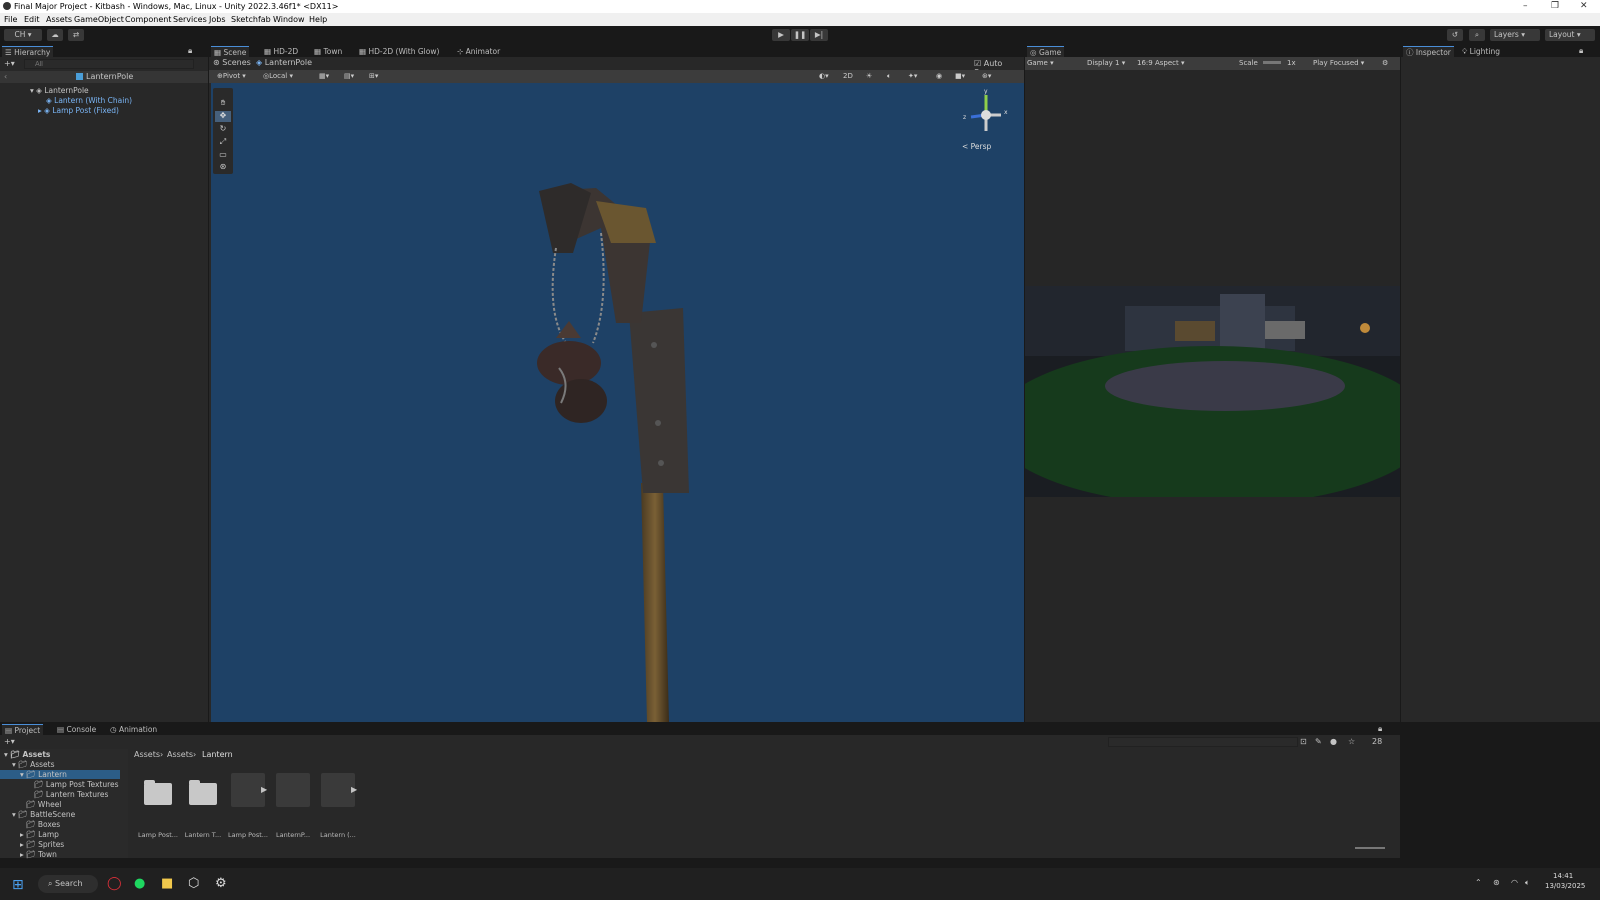 This screenshot has height=900, width=1600. I want to click on tab-lighting: 💡︎ Lighting, so click(1481, 51).